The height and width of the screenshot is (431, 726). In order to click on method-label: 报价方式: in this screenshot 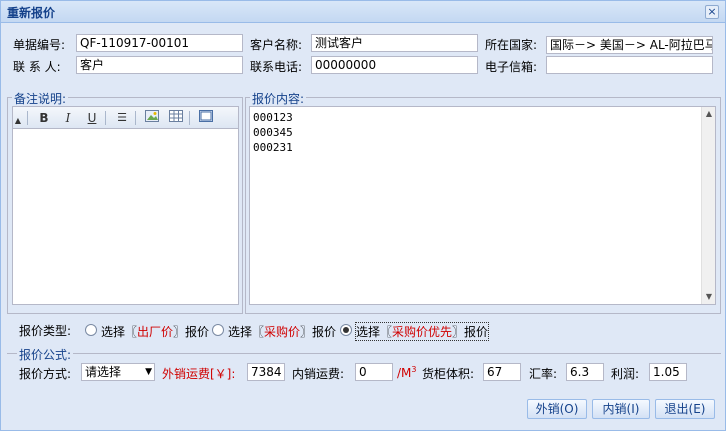, I will do `click(45, 374)`.